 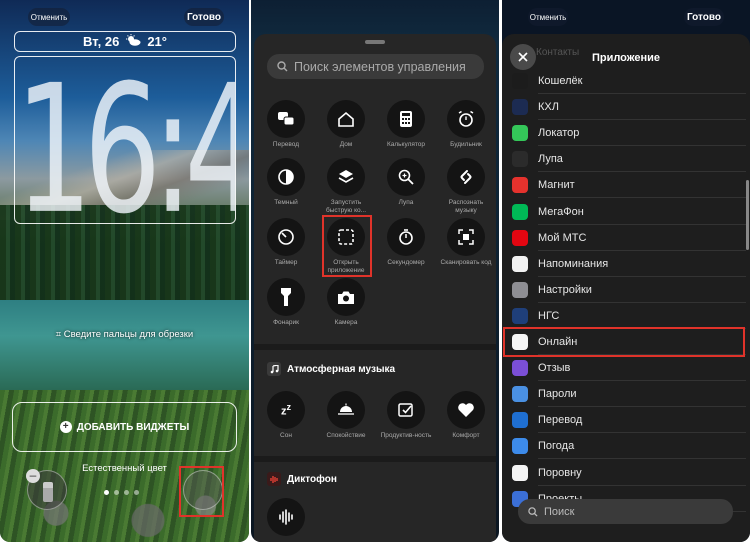 I want to click on control-calculator: Калькулятор, so click(x=406, y=124).